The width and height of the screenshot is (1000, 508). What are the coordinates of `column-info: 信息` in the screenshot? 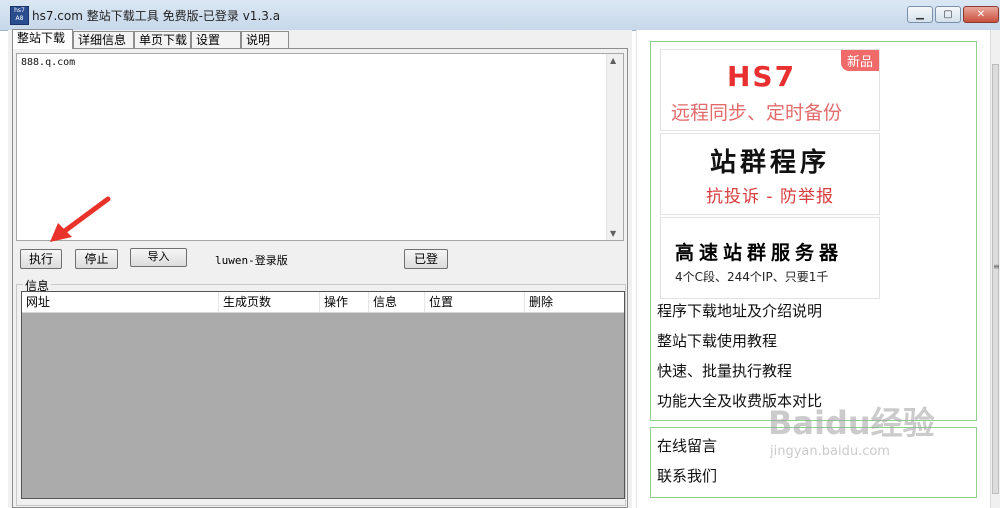 It's located at (397, 302).